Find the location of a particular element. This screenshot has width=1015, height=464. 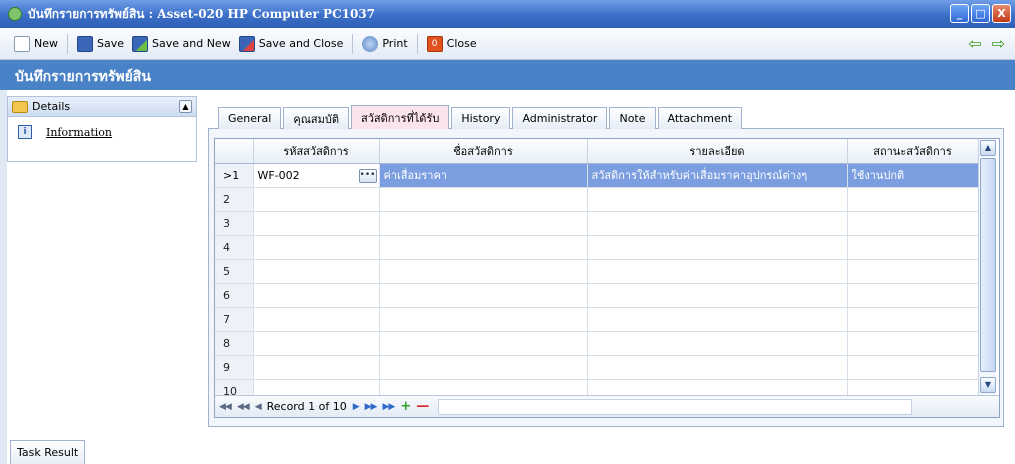

next-record-icon: ▶ is located at coordinates (356, 407).